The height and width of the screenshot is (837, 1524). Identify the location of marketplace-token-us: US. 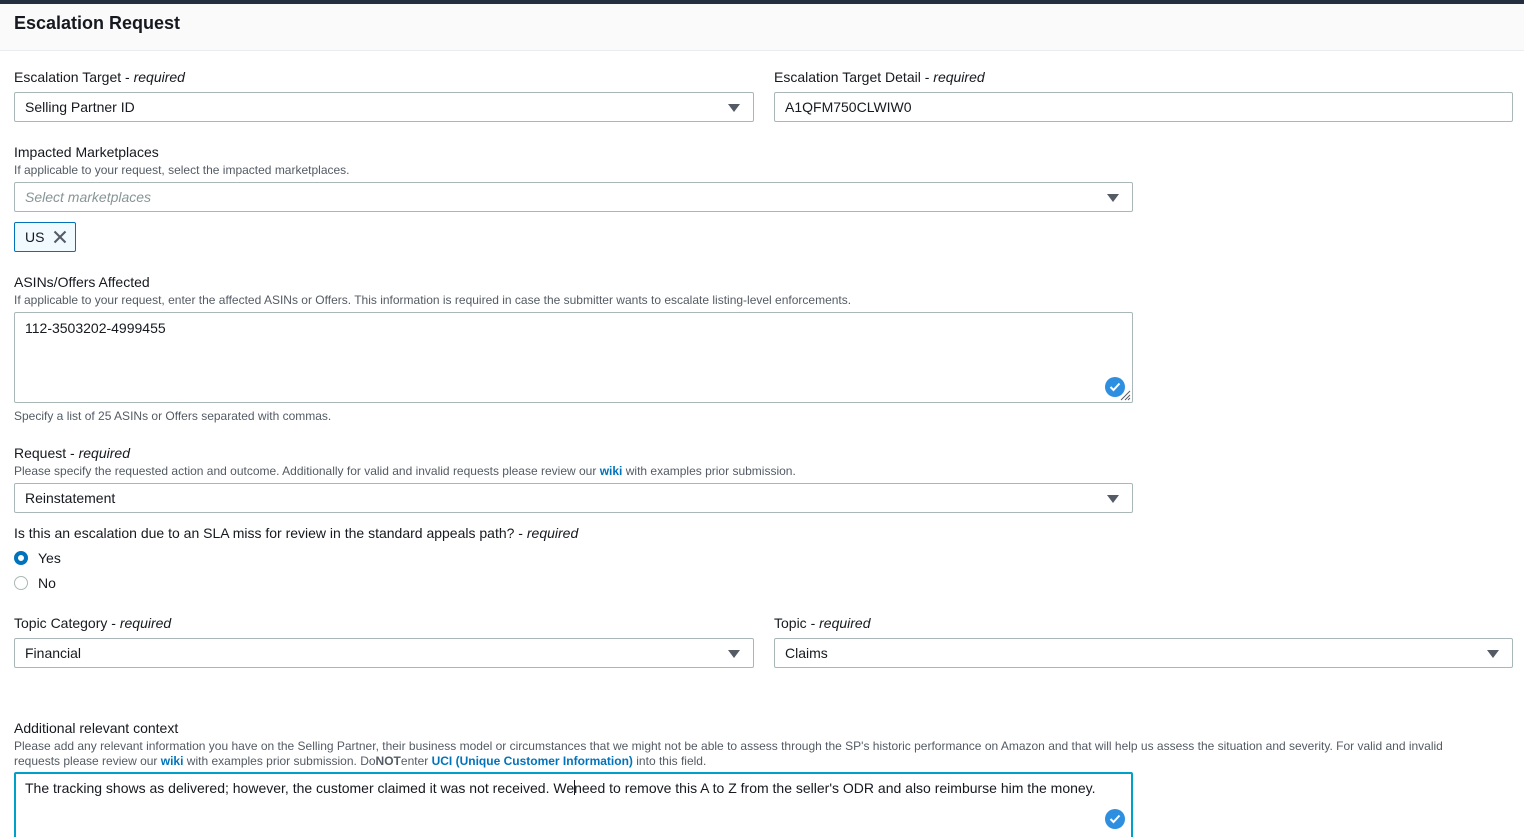
(45, 237).